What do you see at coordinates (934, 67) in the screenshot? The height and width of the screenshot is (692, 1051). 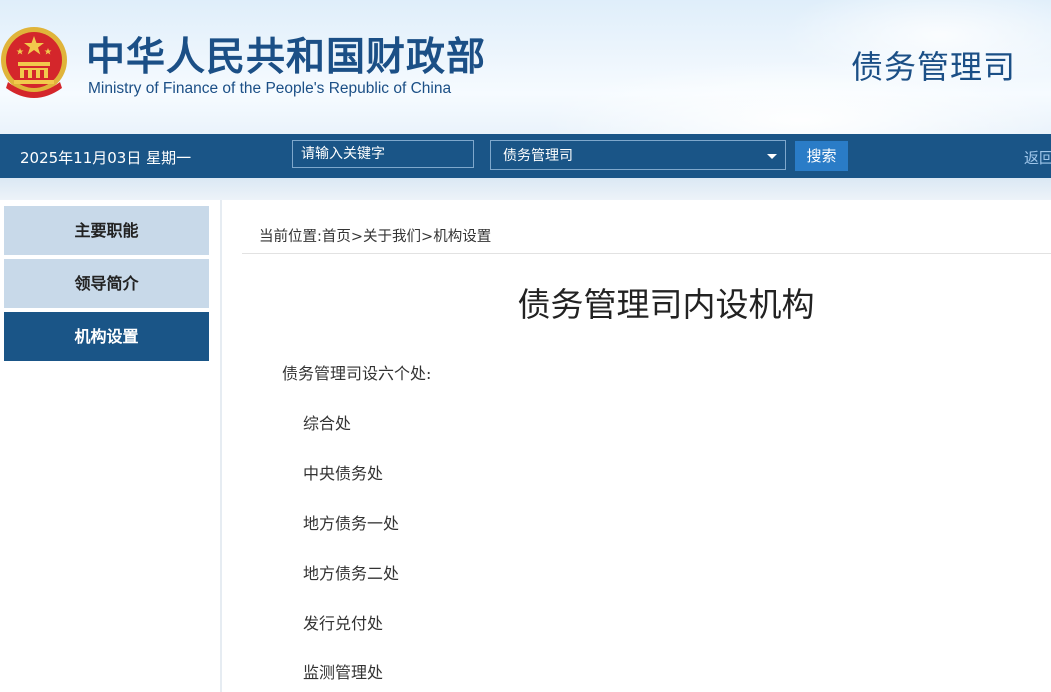 I see `department-name: 债务管理司` at bounding box center [934, 67].